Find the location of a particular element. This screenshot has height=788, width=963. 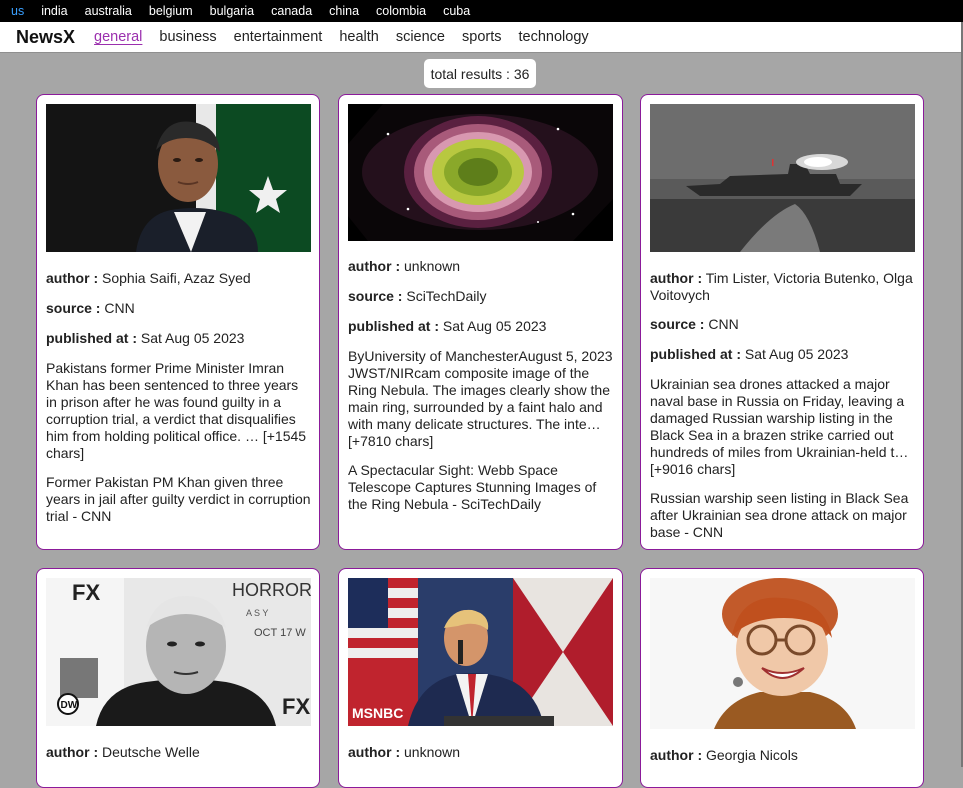

category-link-sports: sports is located at coordinates (482, 37).